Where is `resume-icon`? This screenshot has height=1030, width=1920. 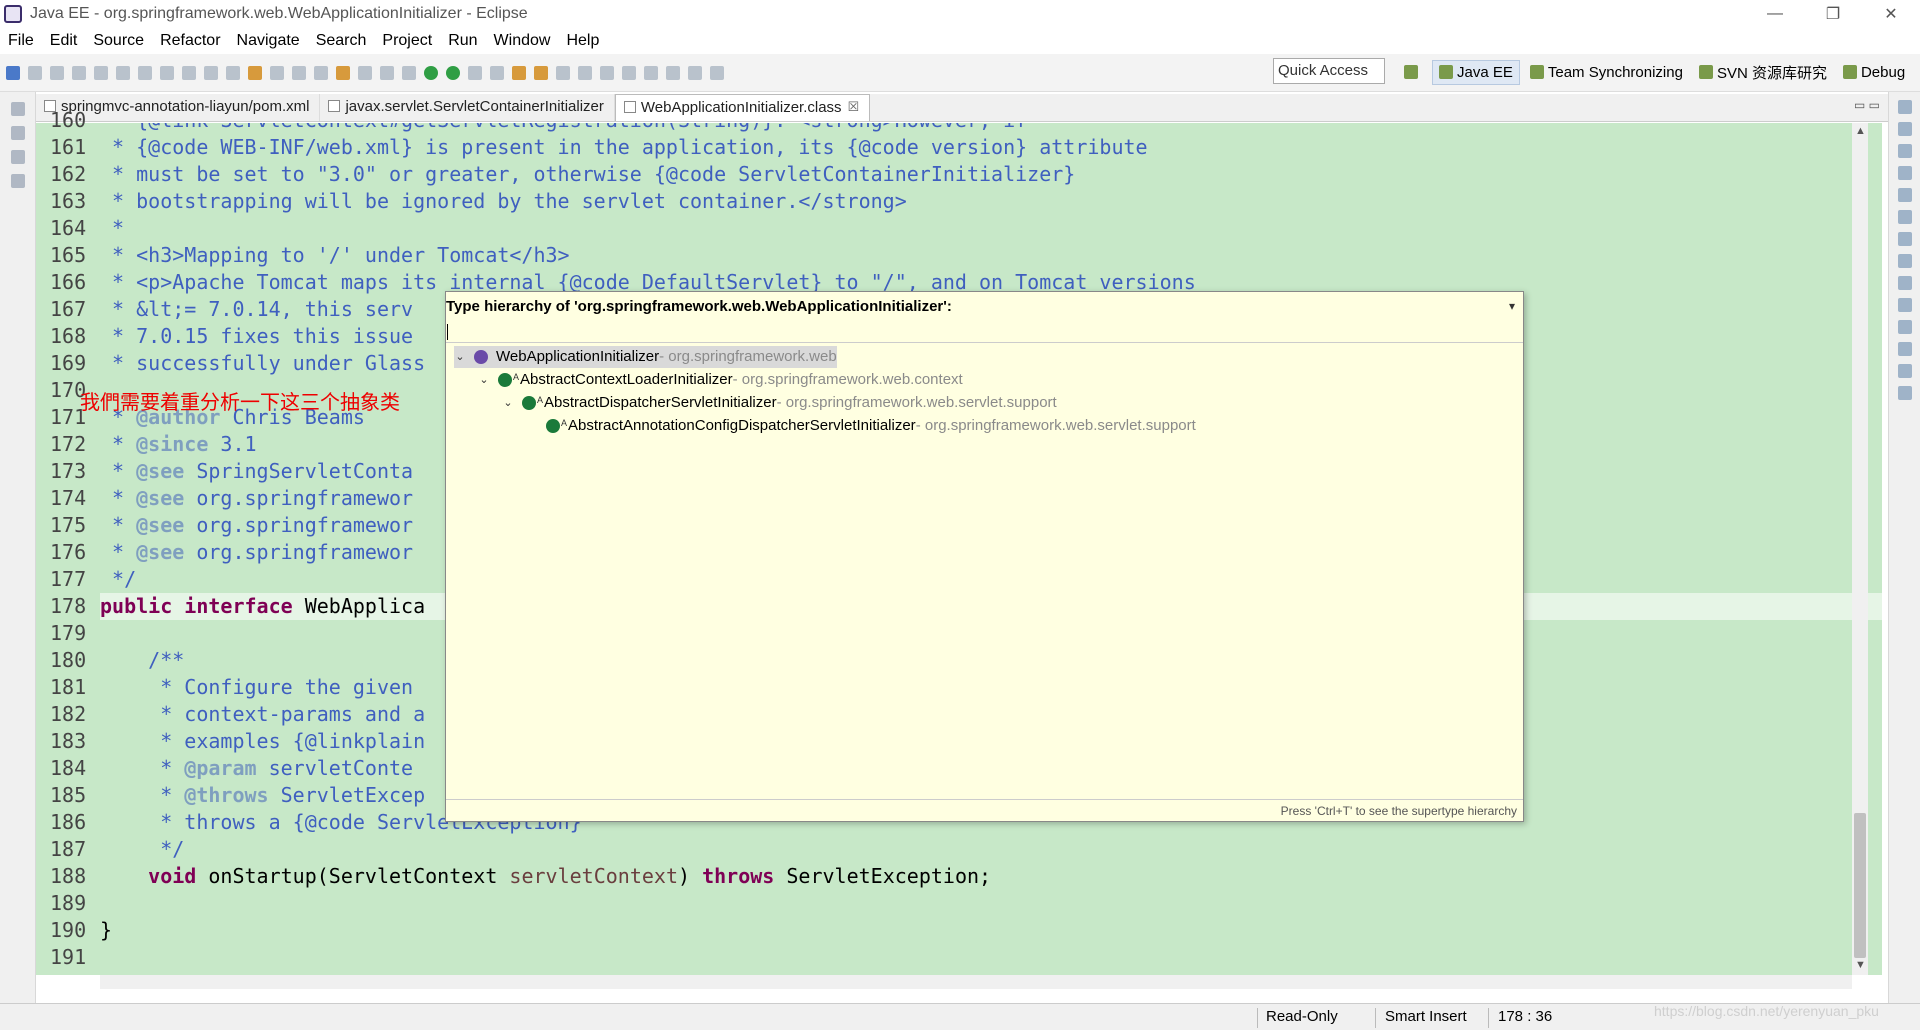
resume-icon is located at coordinates (79, 73).